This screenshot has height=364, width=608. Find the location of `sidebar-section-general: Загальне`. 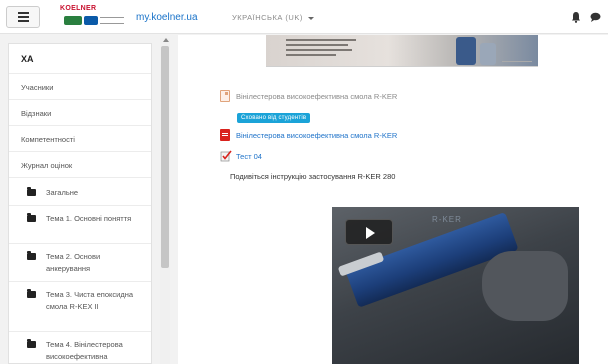

sidebar-section-general: Загальне is located at coordinates (80, 192).